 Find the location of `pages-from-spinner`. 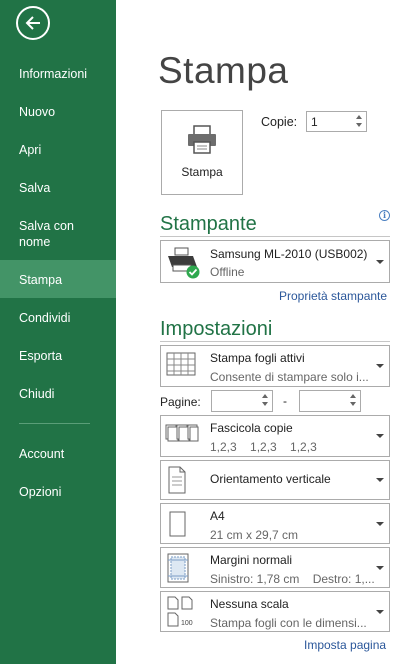

pages-from-spinner is located at coordinates (265, 400).